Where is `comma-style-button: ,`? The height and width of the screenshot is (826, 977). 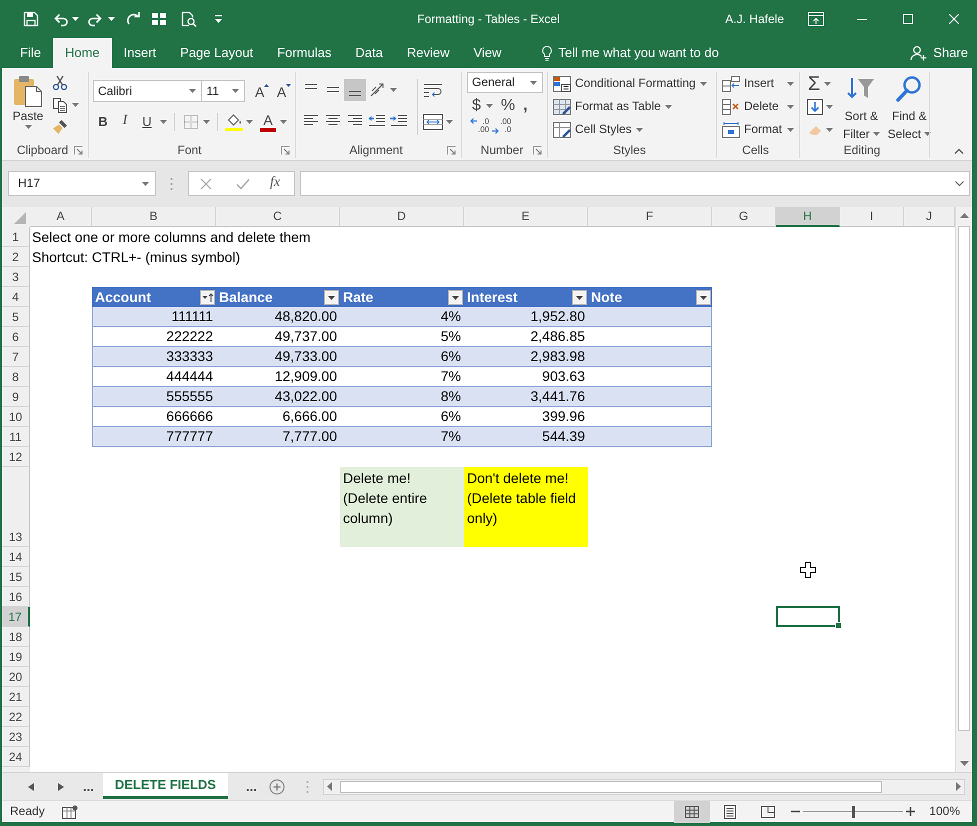
comma-style-button: , is located at coordinates (525, 106).